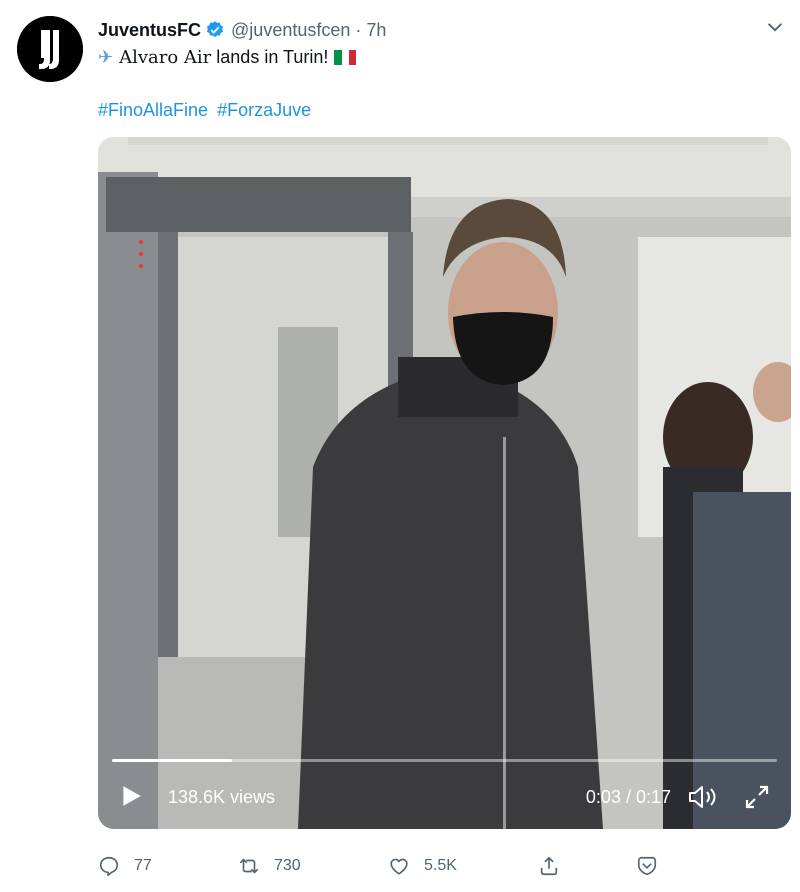  Describe the element at coordinates (269, 866) in the screenshot. I see `retweet-button: 730` at that location.